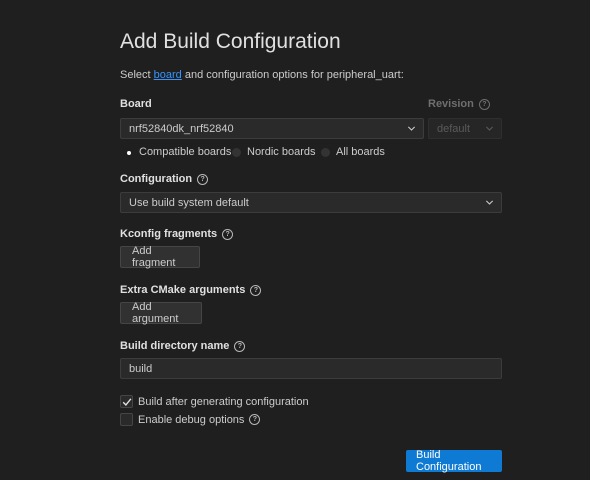 The width and height of the screenshot is (590, 480). What do you see at coordinates (230, 41) in the screenshot?
I see `page-title: Add Build Configuration` at bounding box center [230, 41].